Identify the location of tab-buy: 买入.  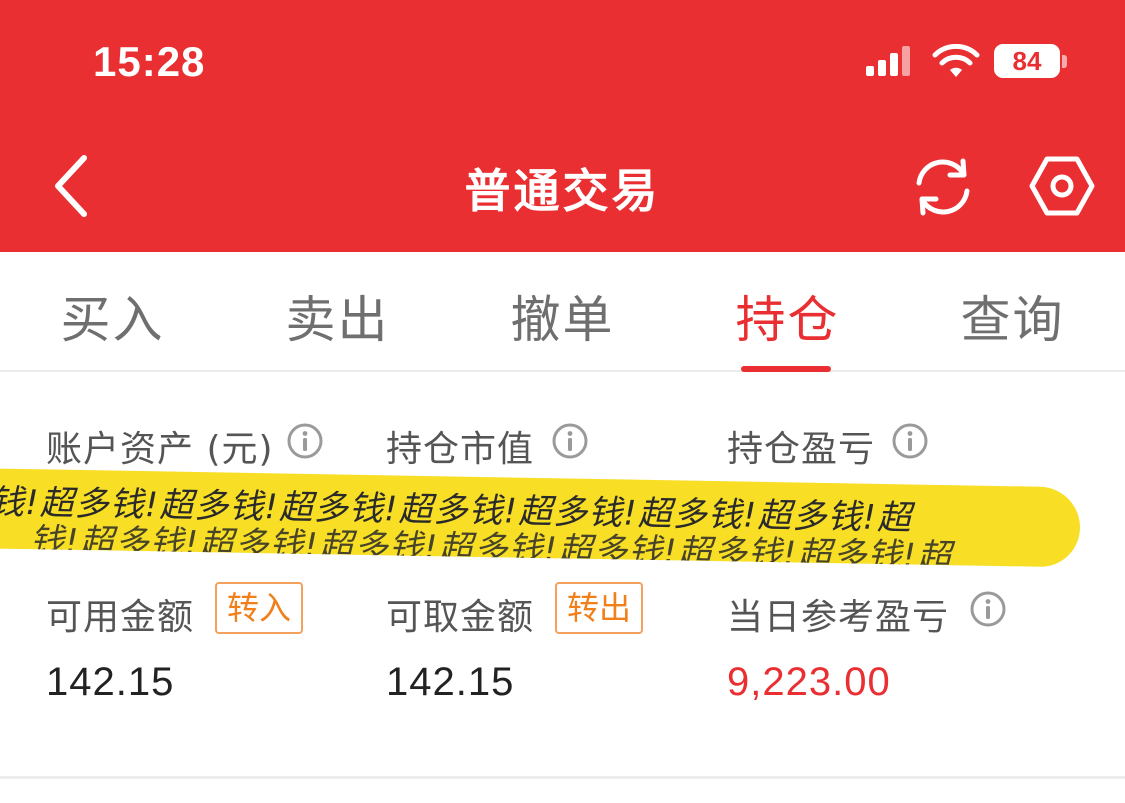
(112, 316).